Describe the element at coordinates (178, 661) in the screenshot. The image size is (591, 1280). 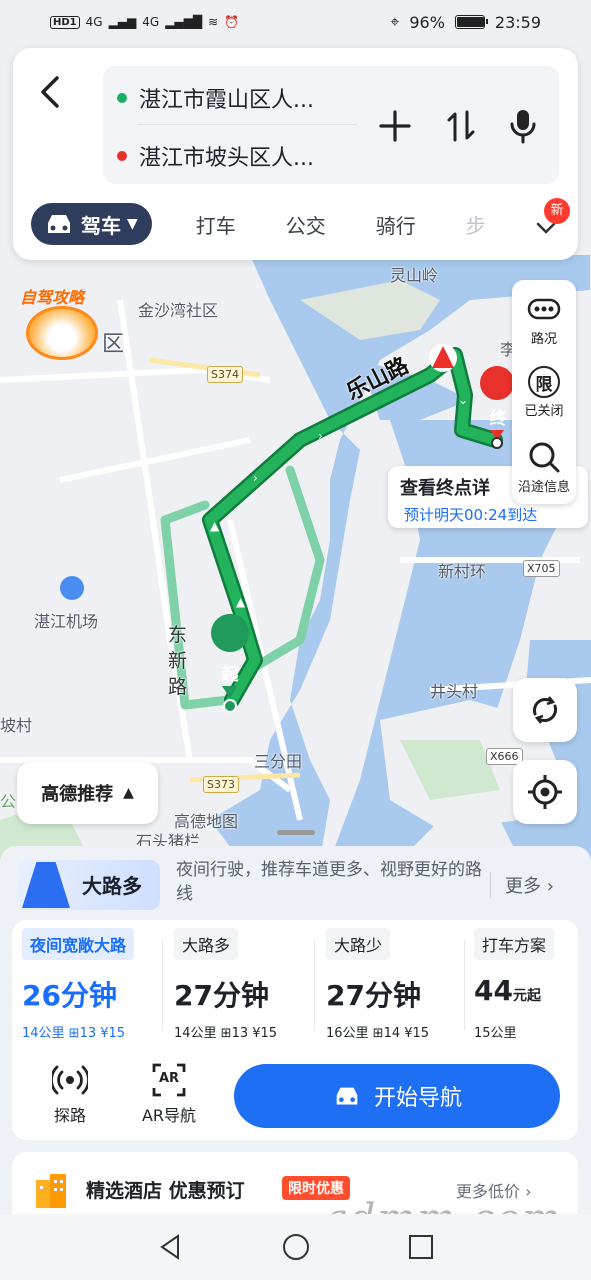
I see `map-label-dongxin: 东新路` at that location.